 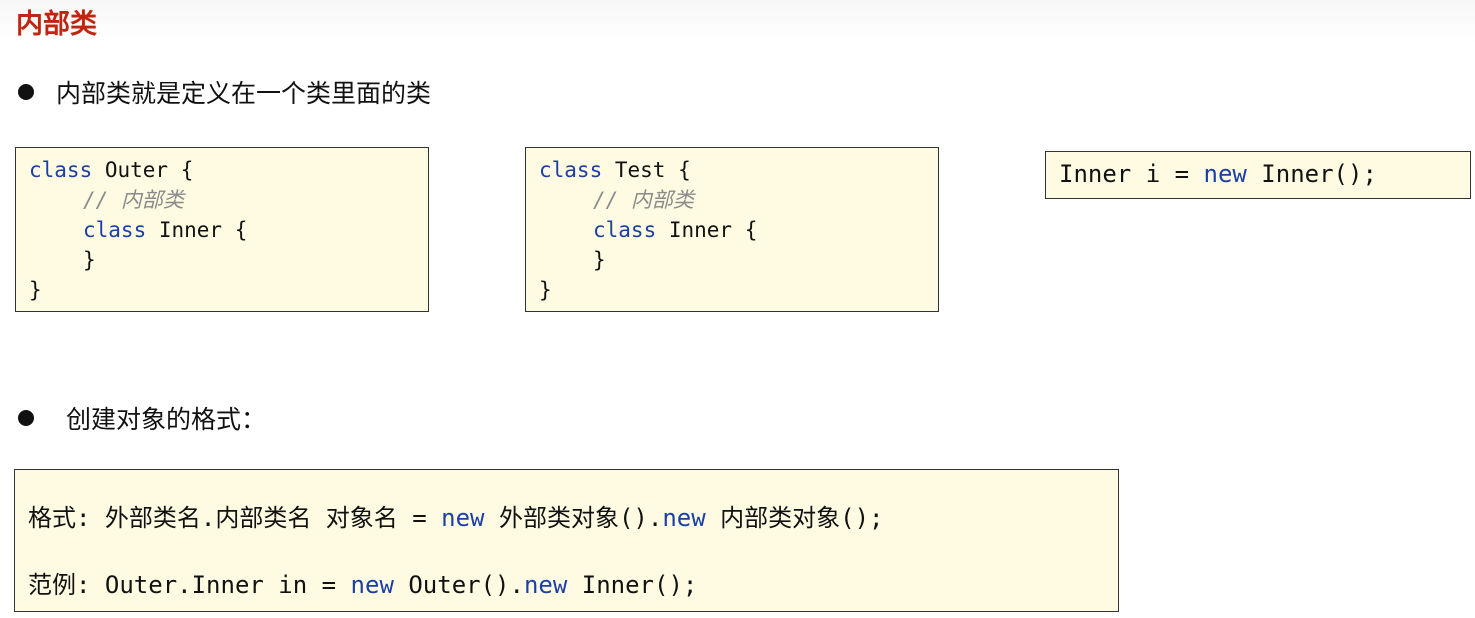 What do you see at coordinates (244, 93) in the screenshot?
I see `bullet-text: 内部类就是定义在一个类里面的类` at bounding box center [244, 93].